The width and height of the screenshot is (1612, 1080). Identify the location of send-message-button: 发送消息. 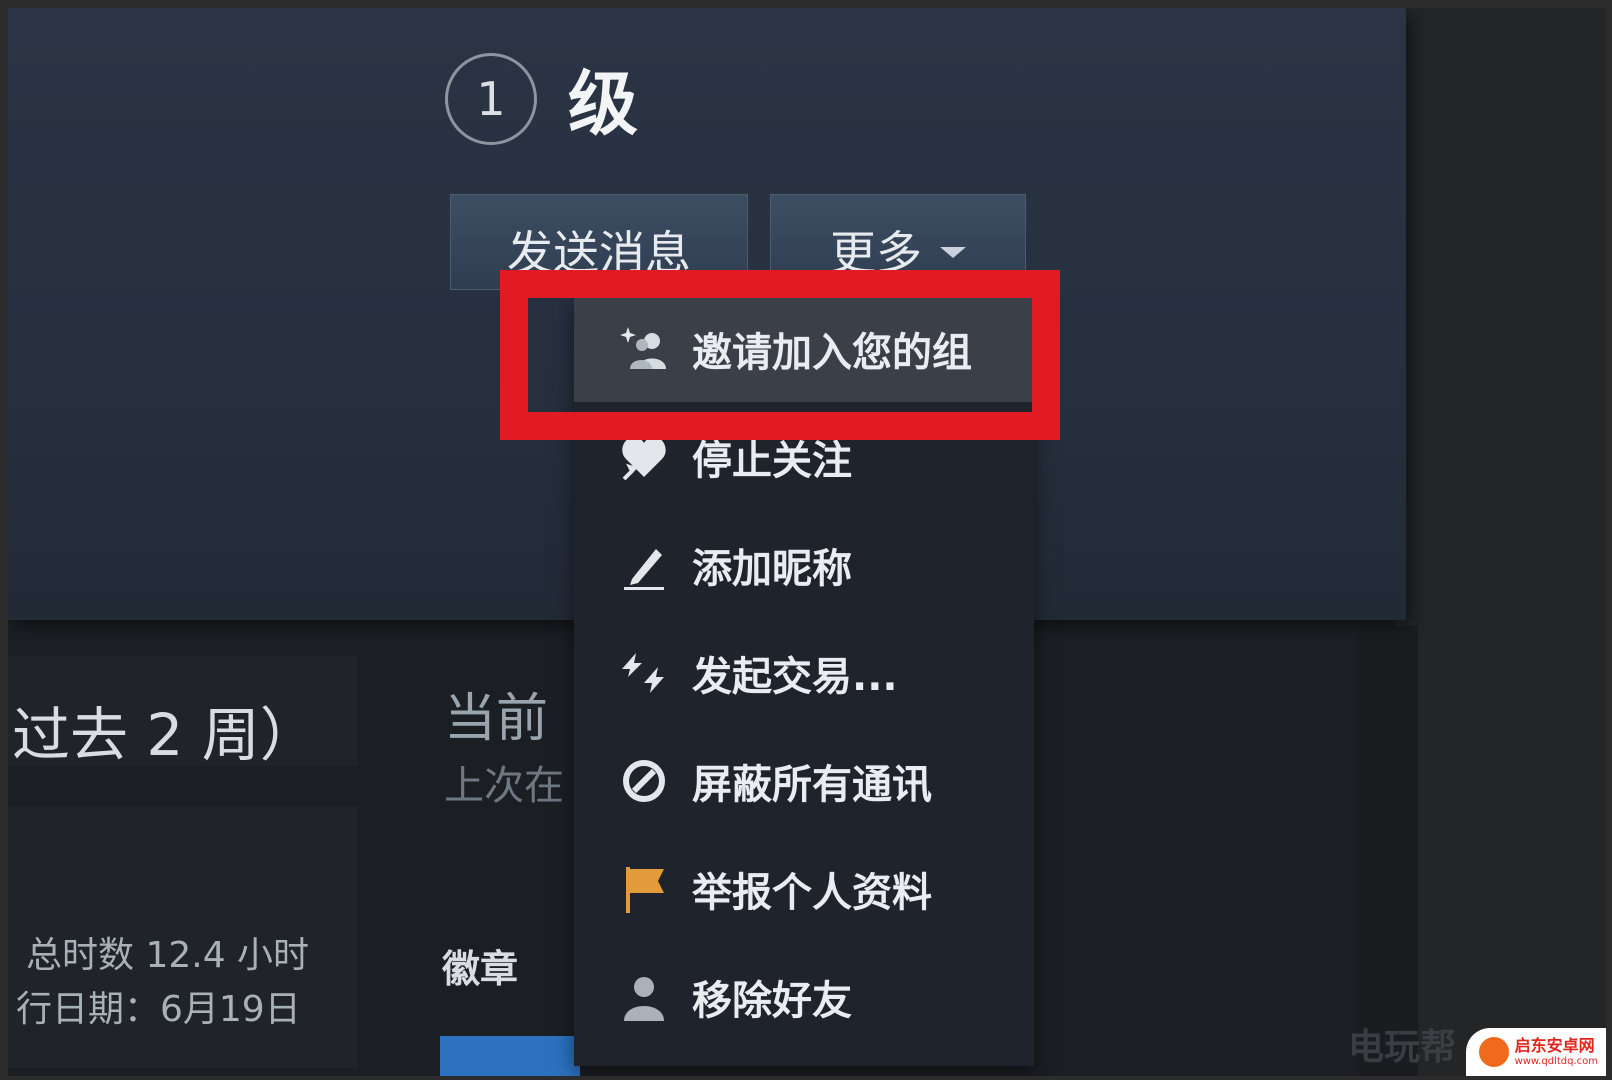
(599, 242).